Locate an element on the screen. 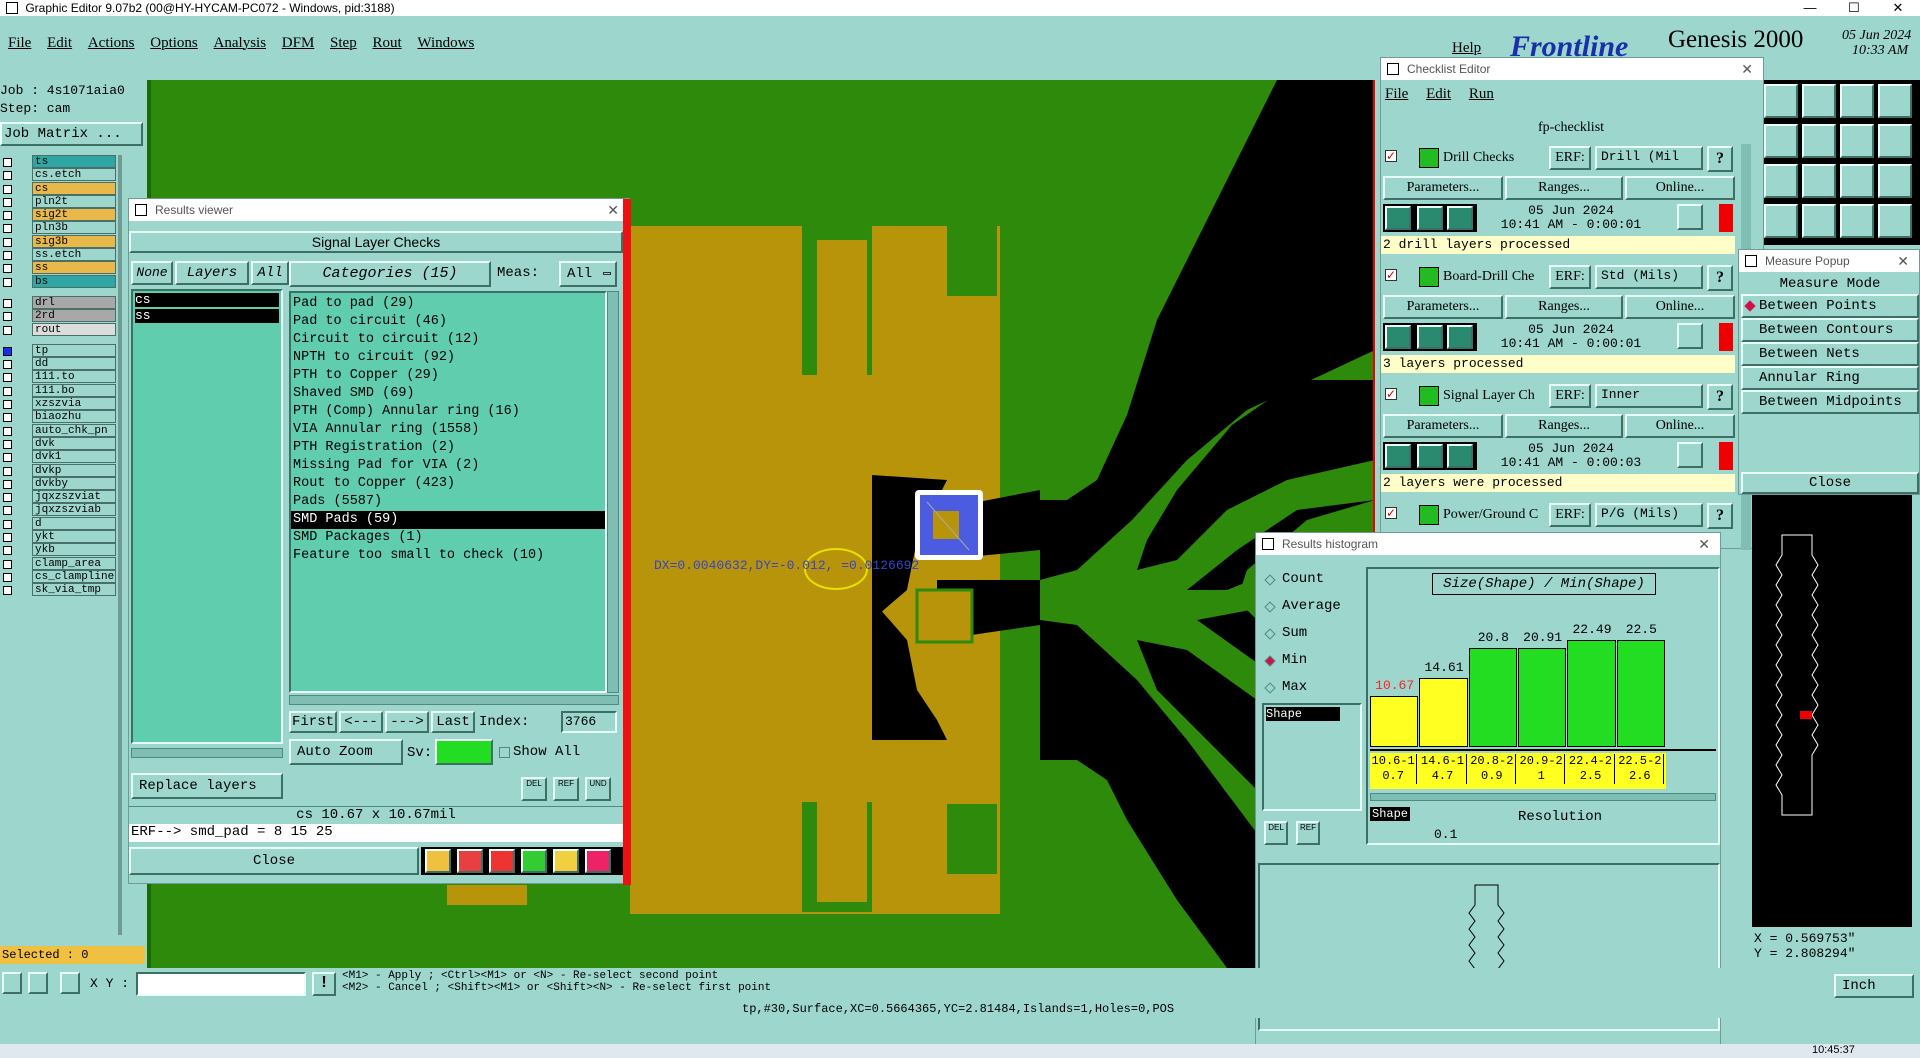 Image resolution: width=1920 pixels, height=1058 pixels. layer-row: sig3b is located at coordinates (59, 241).